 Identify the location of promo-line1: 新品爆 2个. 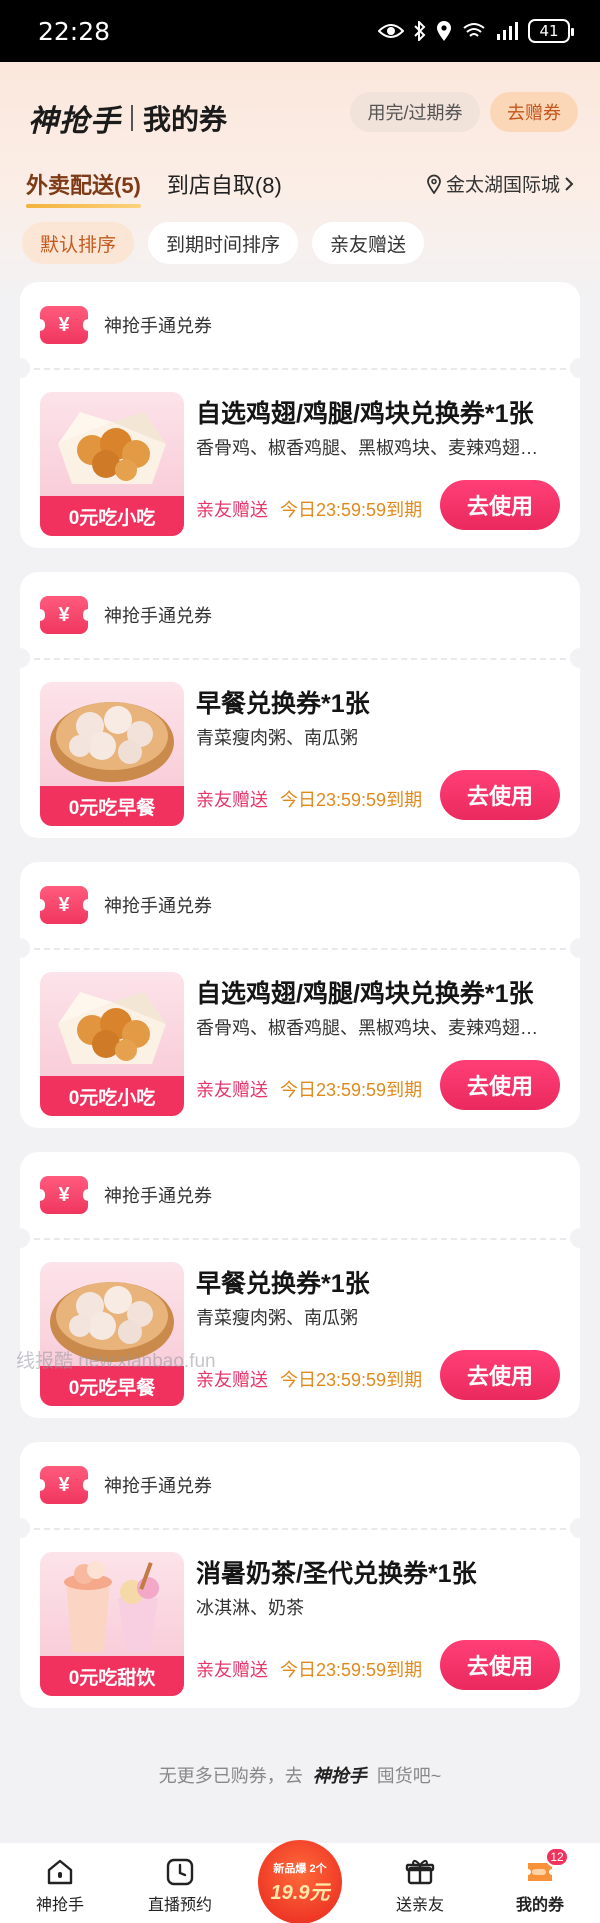
(299, 1868).